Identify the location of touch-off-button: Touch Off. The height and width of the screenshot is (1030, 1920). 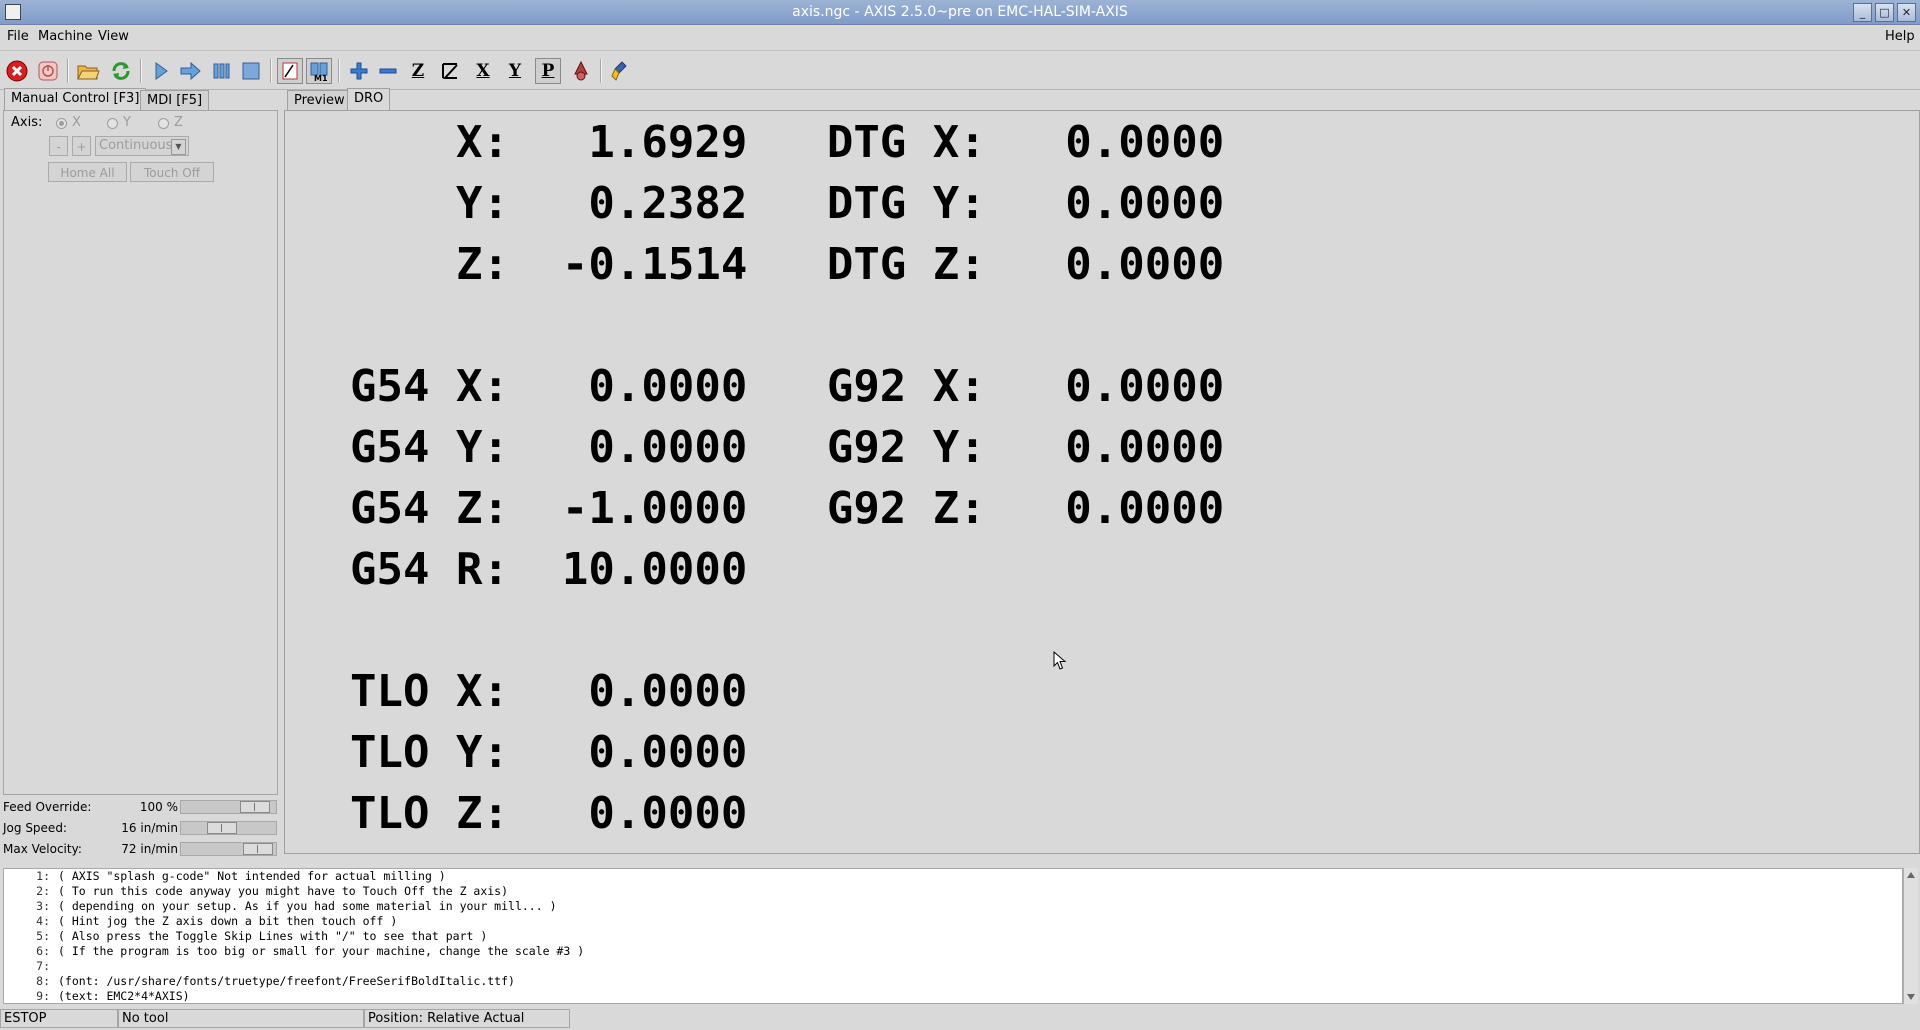
(172, 172).